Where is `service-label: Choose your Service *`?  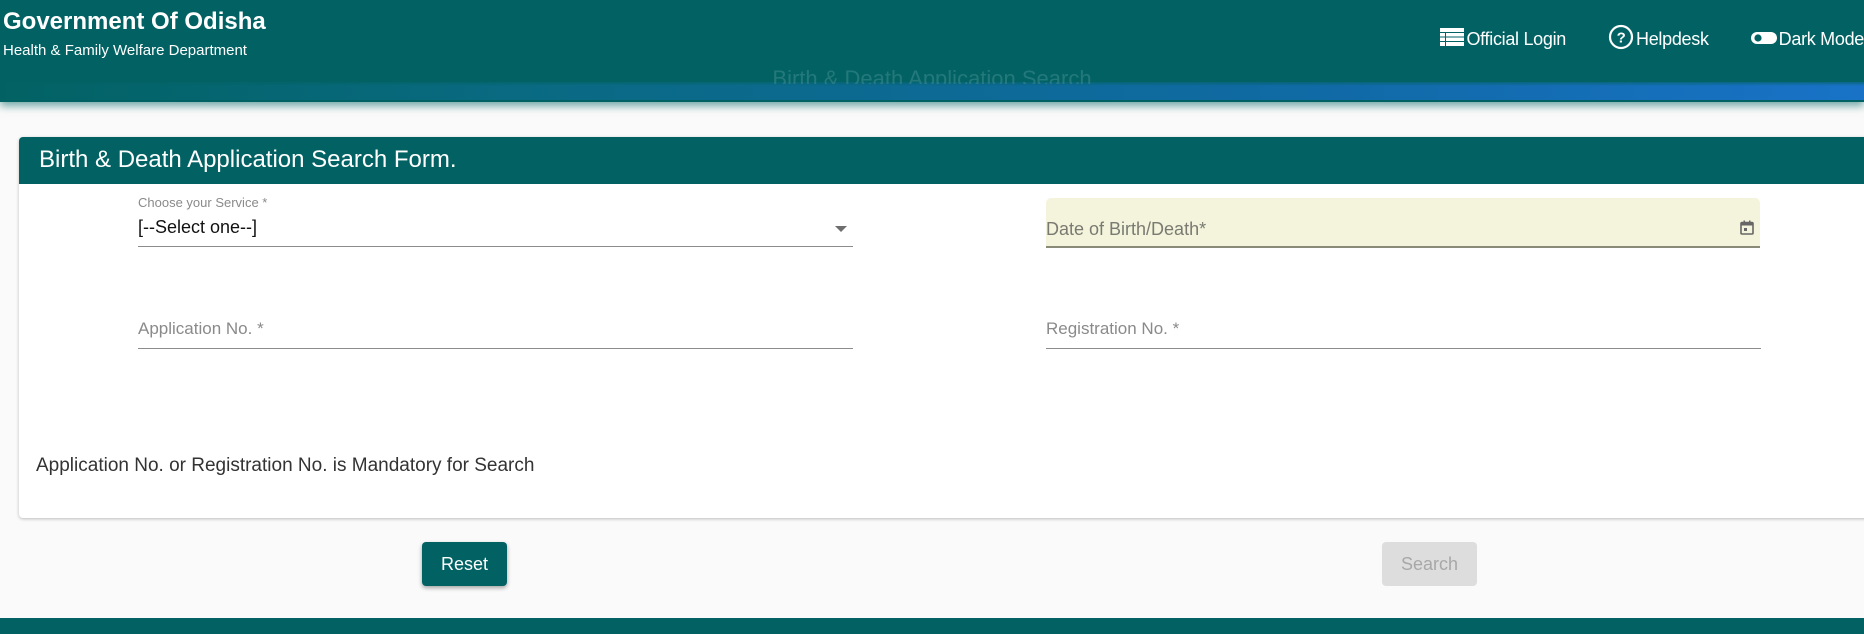
service-label: Choose your Service * is located at coordinates (203, 202).